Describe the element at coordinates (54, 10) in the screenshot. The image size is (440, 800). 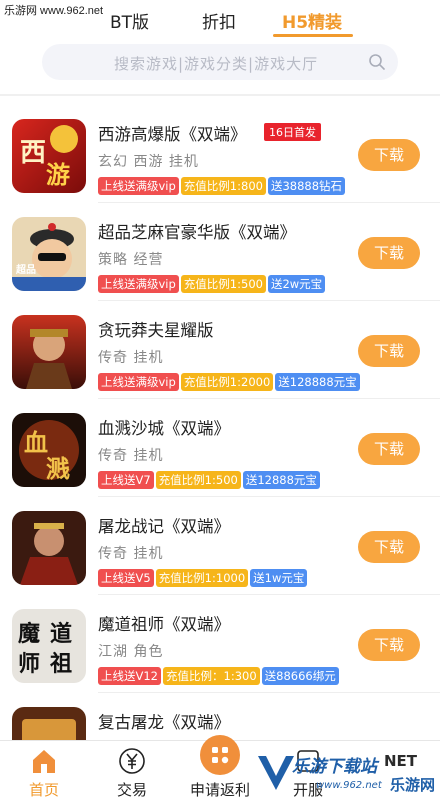
I see `watermark-top: 乐游网 www.962.net` at that location.